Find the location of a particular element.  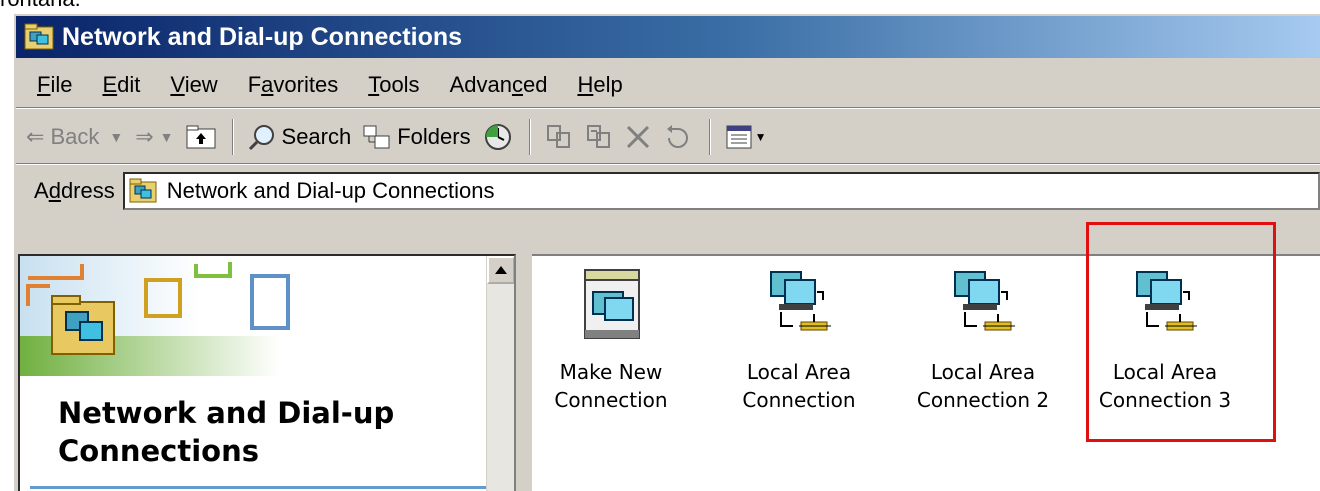

menu-tools: Tools is located at coordinates (393, 85).